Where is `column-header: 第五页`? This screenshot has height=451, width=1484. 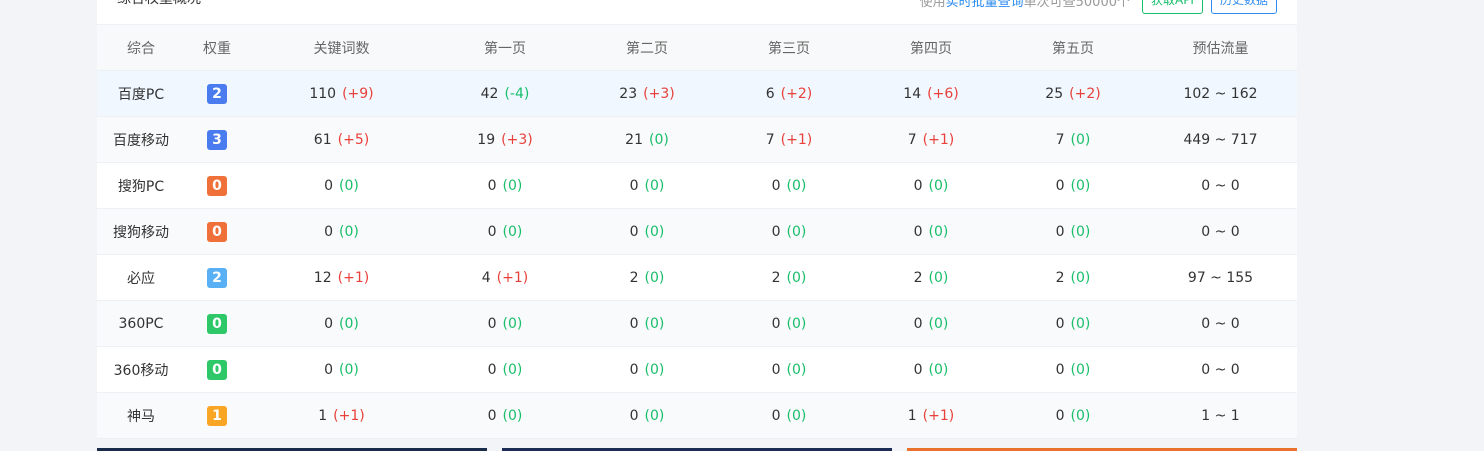 column-header: 第五页 is located at coordinates (1073, 48).